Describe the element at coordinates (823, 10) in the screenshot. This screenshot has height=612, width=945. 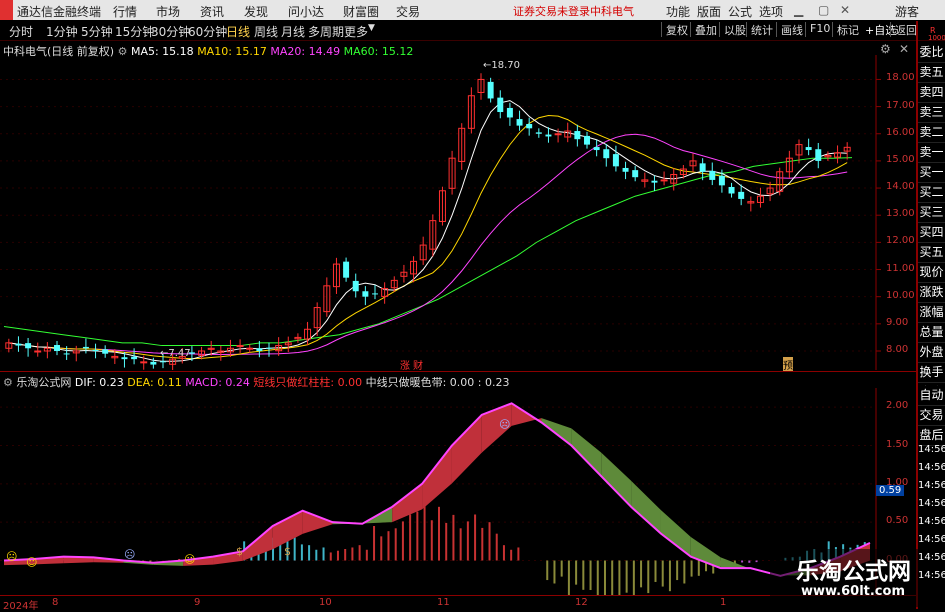
I see `restore-icon: ▢` at that location.